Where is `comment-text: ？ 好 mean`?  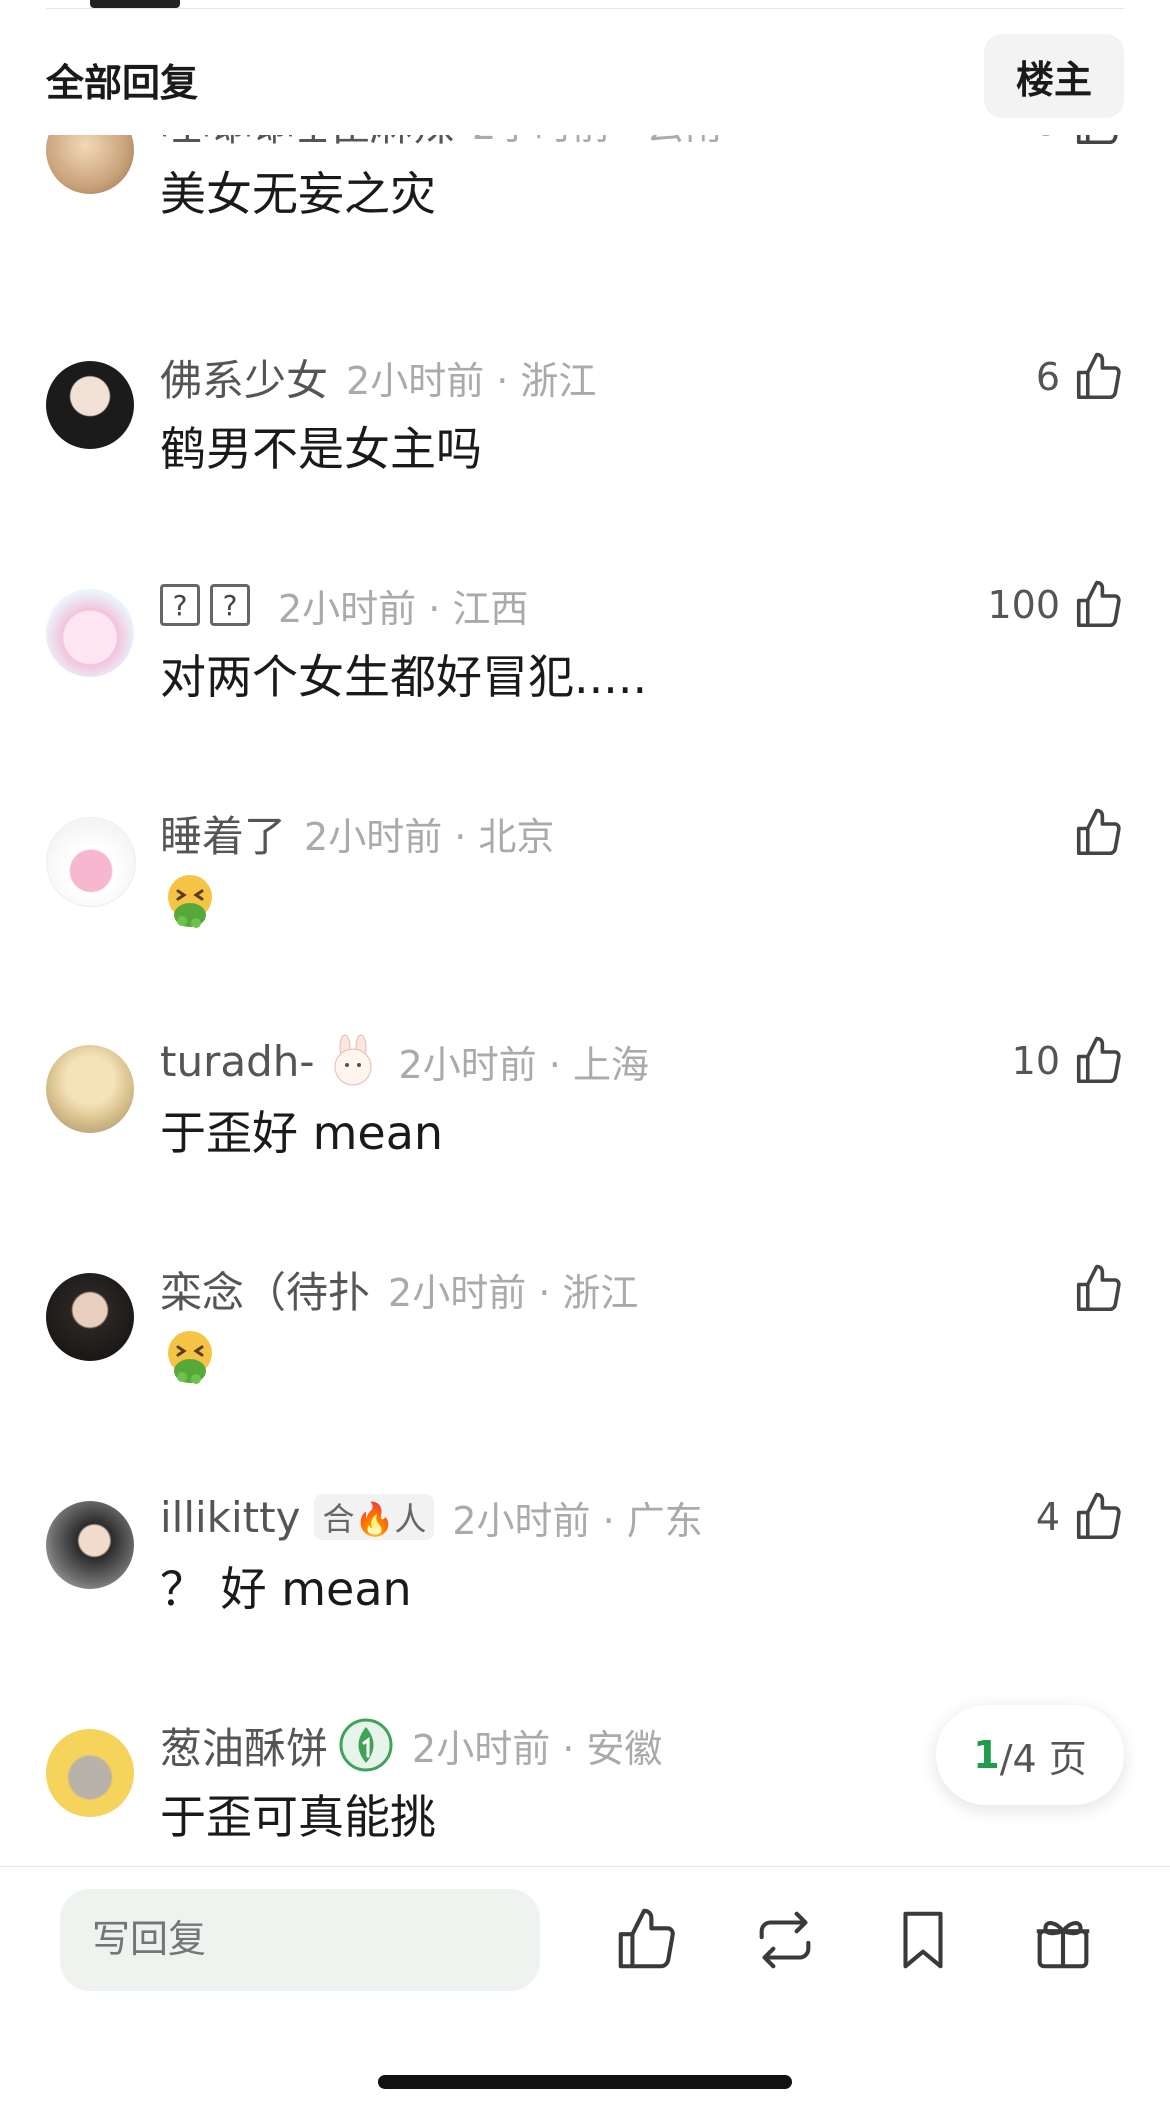
comment-text: ？ 好 mean is located at coordinates (286, 1589).